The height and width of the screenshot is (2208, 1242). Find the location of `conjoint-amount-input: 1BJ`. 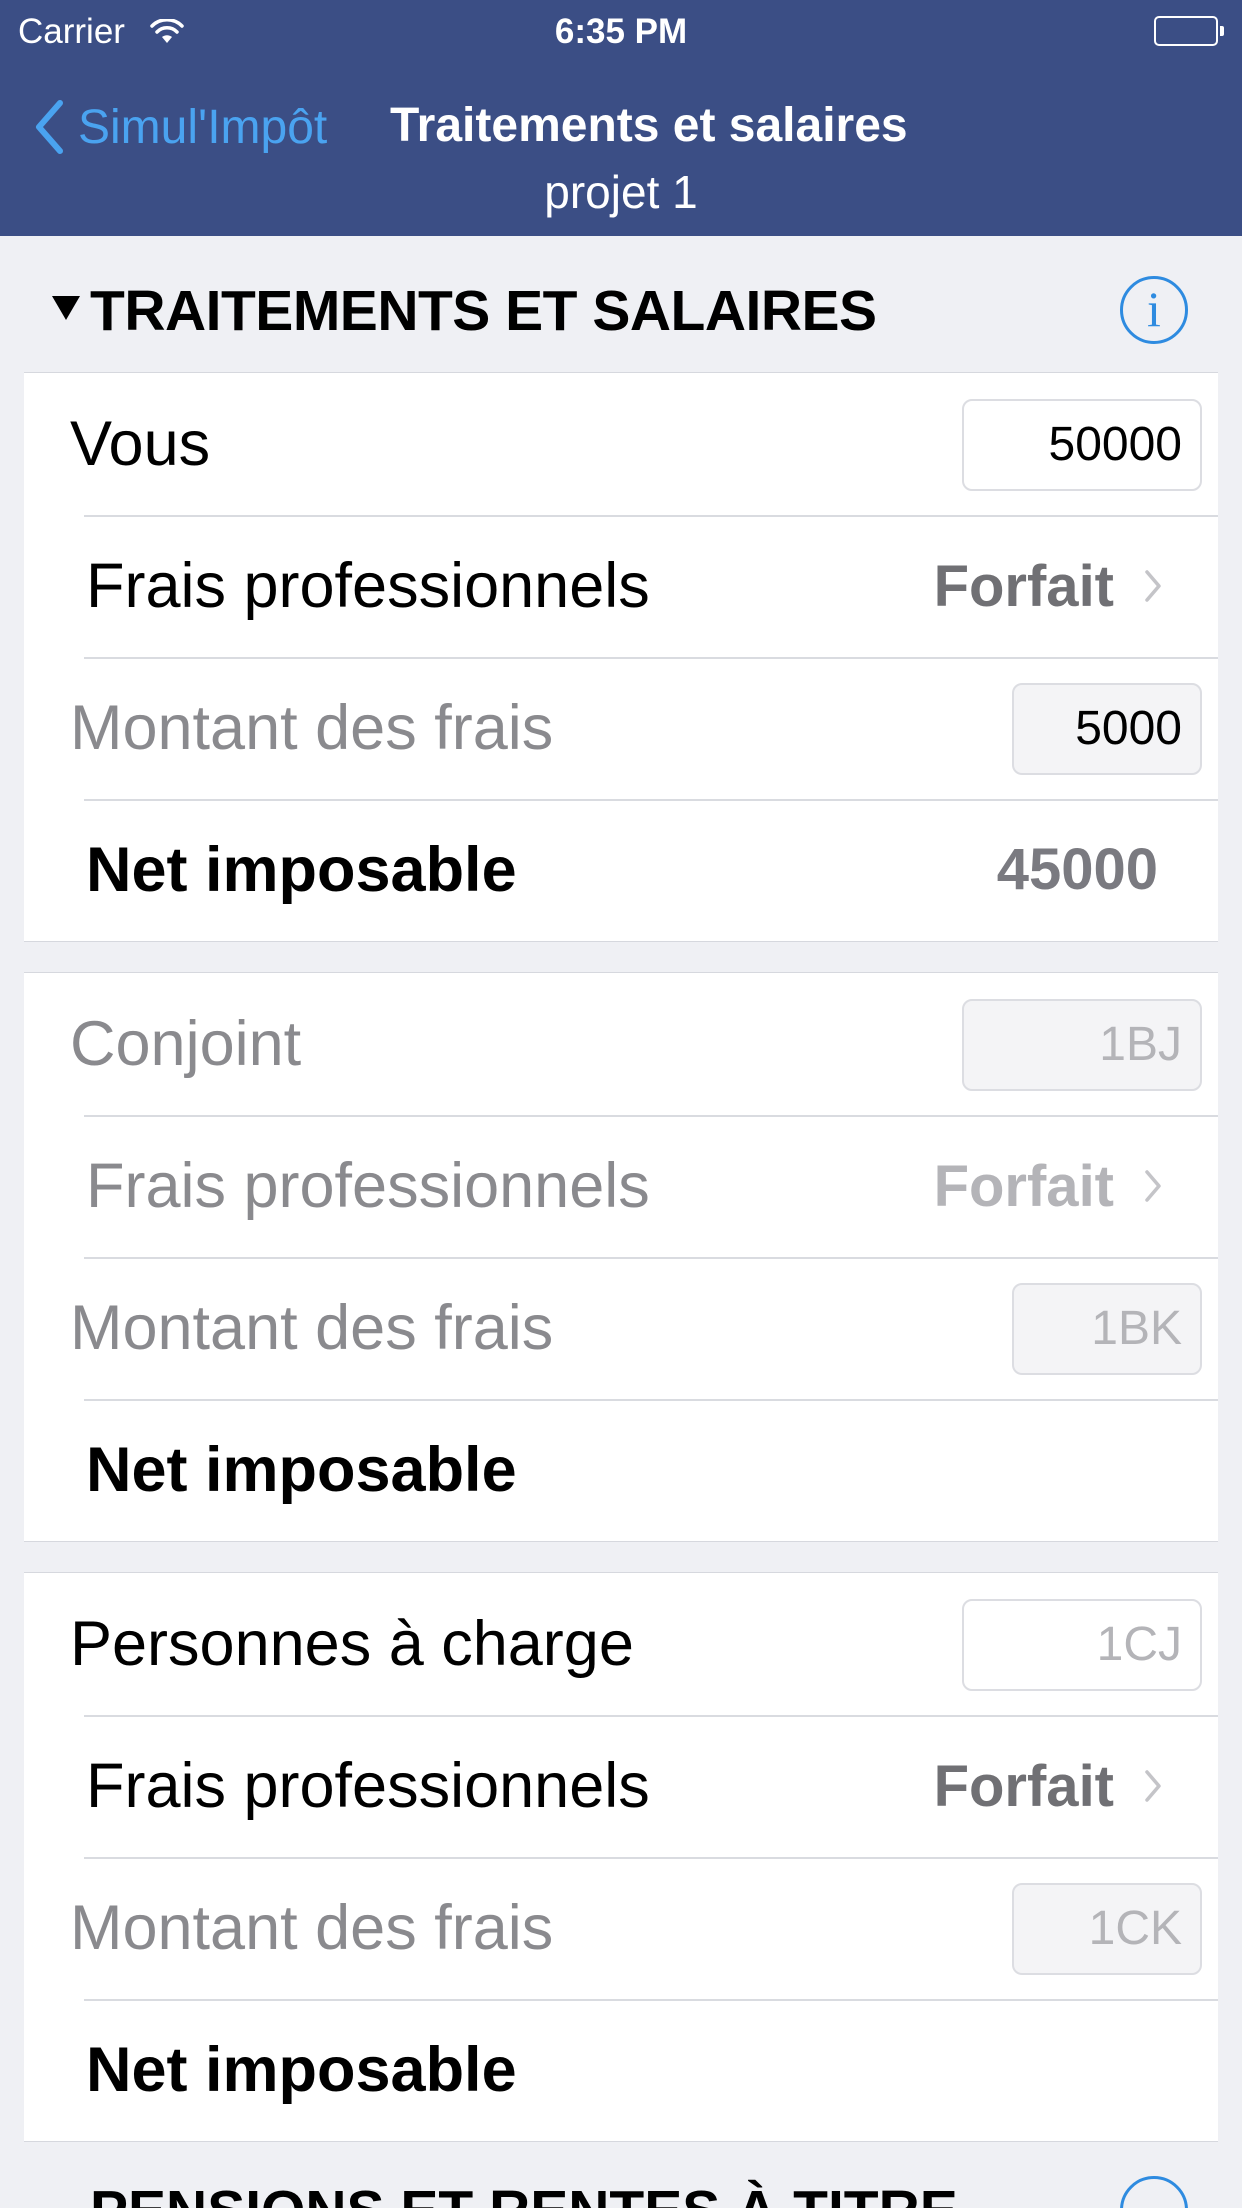

conjoint-amount-input: 1BJ is located at coordinates (1082, 1045).